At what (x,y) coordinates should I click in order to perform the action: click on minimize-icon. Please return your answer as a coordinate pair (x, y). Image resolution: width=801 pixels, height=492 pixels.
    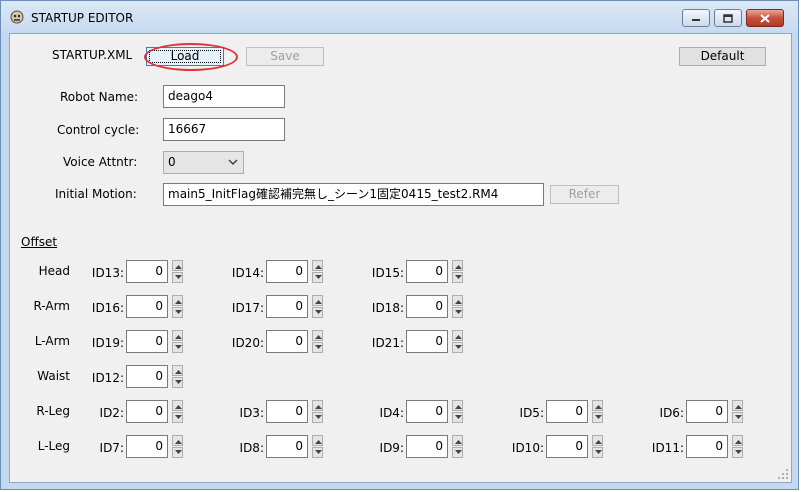
    Looking at the image, I should click on (696, 20).